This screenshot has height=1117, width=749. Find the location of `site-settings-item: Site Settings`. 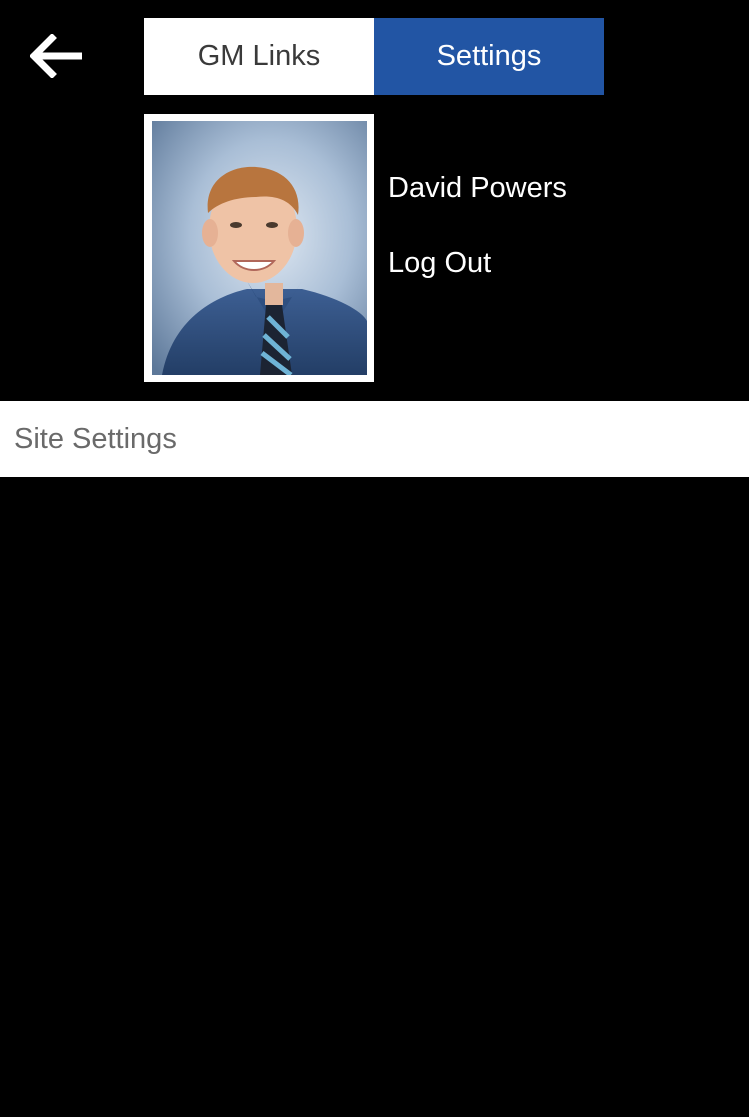

site-settings-item: Site Settings is located at coordinates (374, 439).